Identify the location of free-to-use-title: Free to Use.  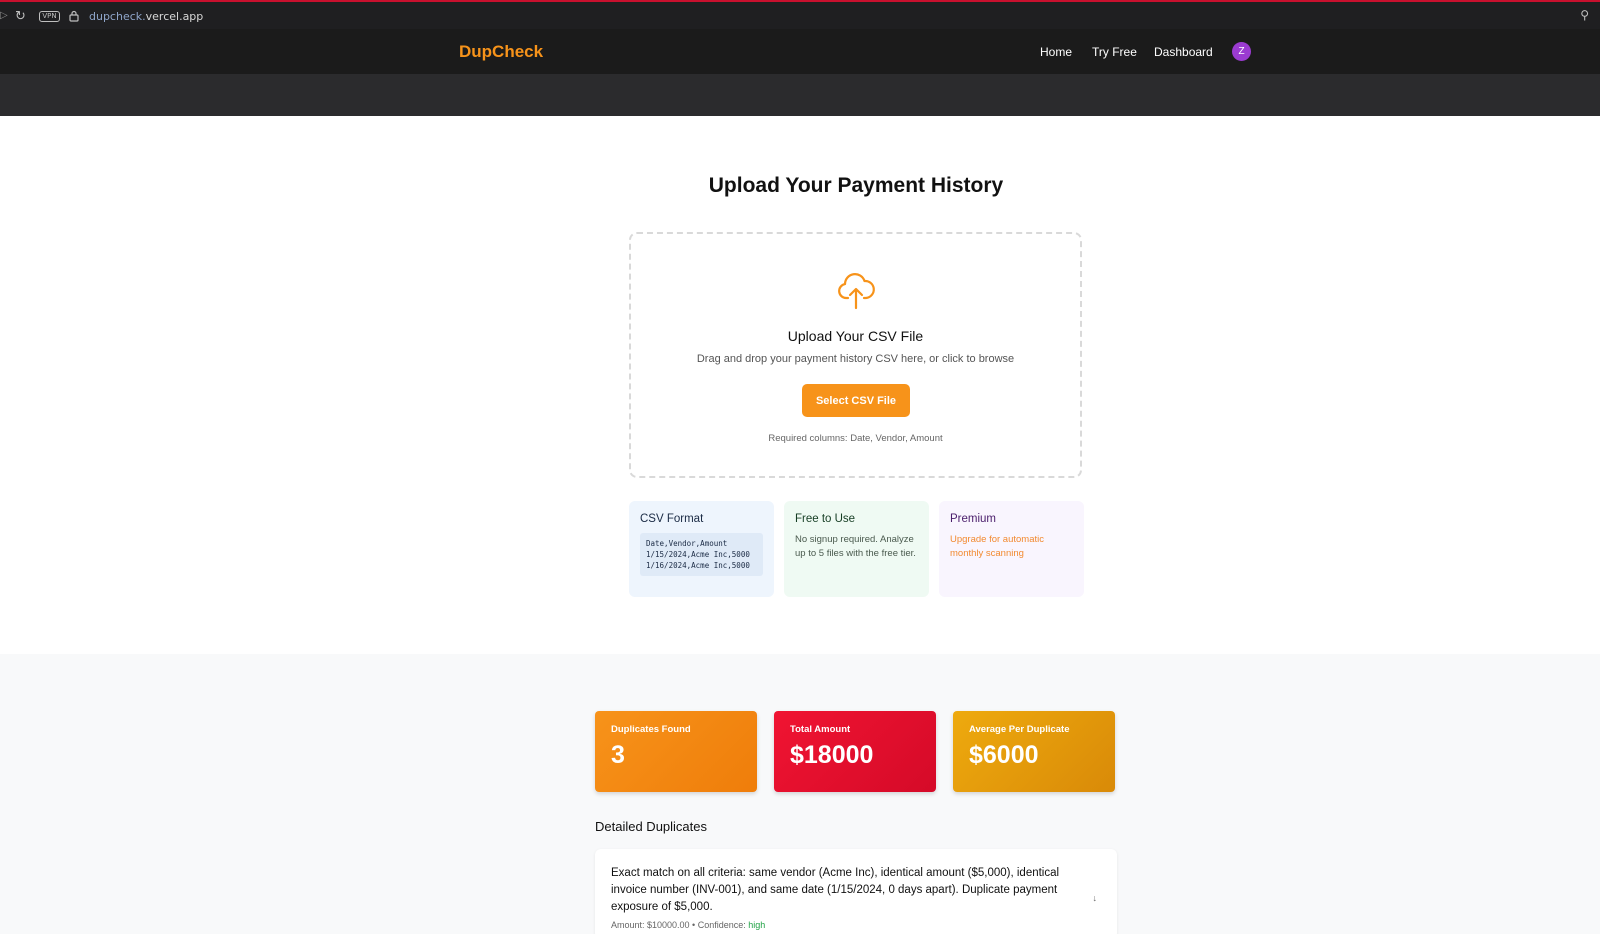
(825, 519).